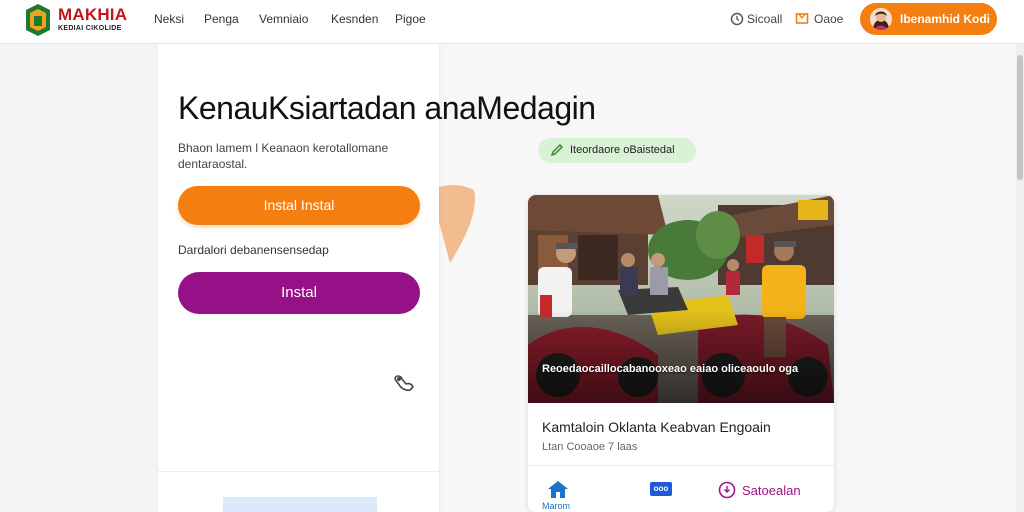  I want to click on secondary-label: Dardalori debanensensedap, so click(253, 250).